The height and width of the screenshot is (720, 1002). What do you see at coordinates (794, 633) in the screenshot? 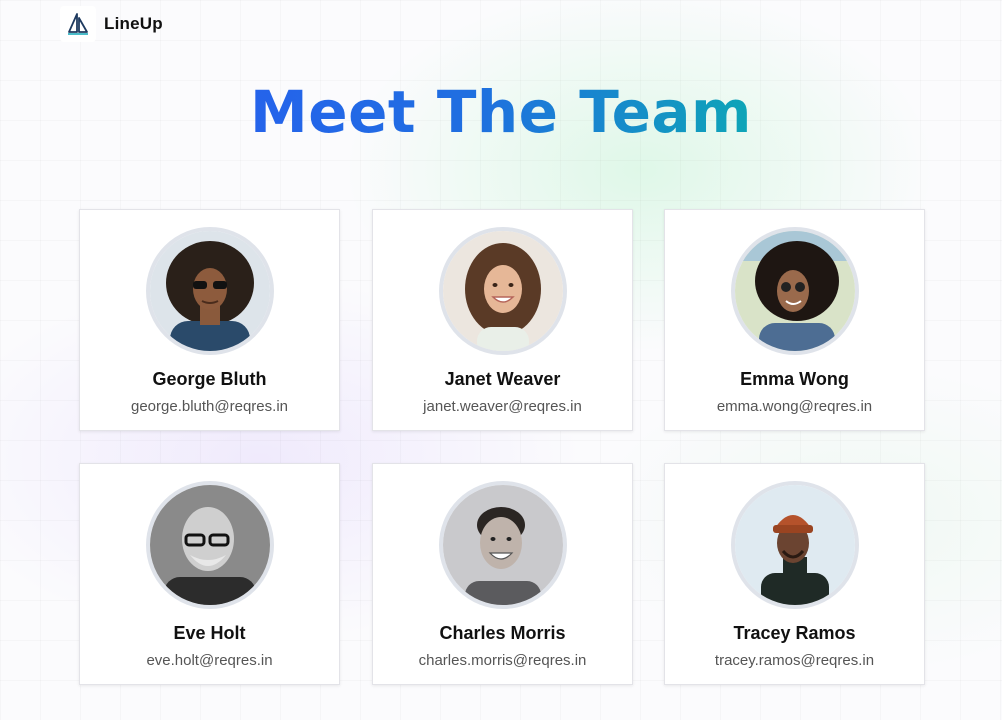
I see `member-name: Tracey Ramos` at bounding box center [794, 633].